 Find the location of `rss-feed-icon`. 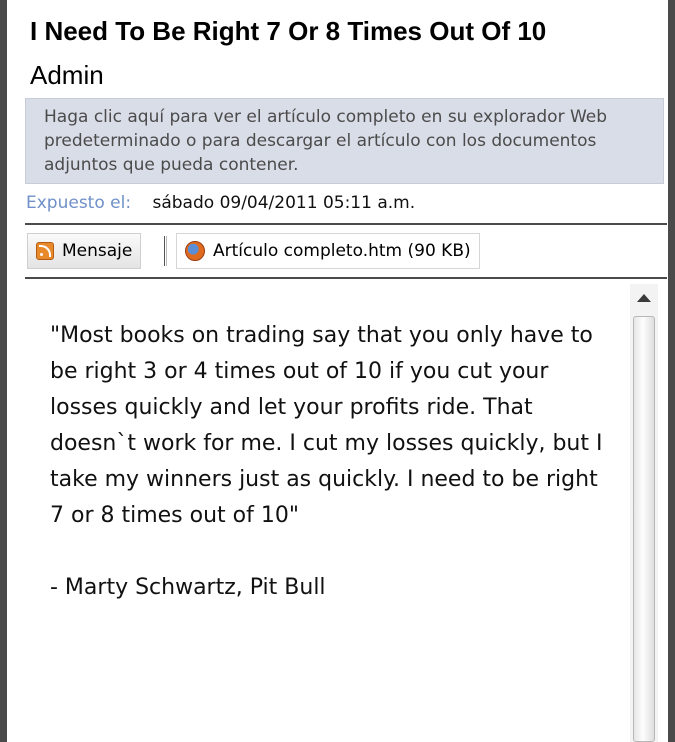

rss-feed-icon is located at coordinates (45, 251).